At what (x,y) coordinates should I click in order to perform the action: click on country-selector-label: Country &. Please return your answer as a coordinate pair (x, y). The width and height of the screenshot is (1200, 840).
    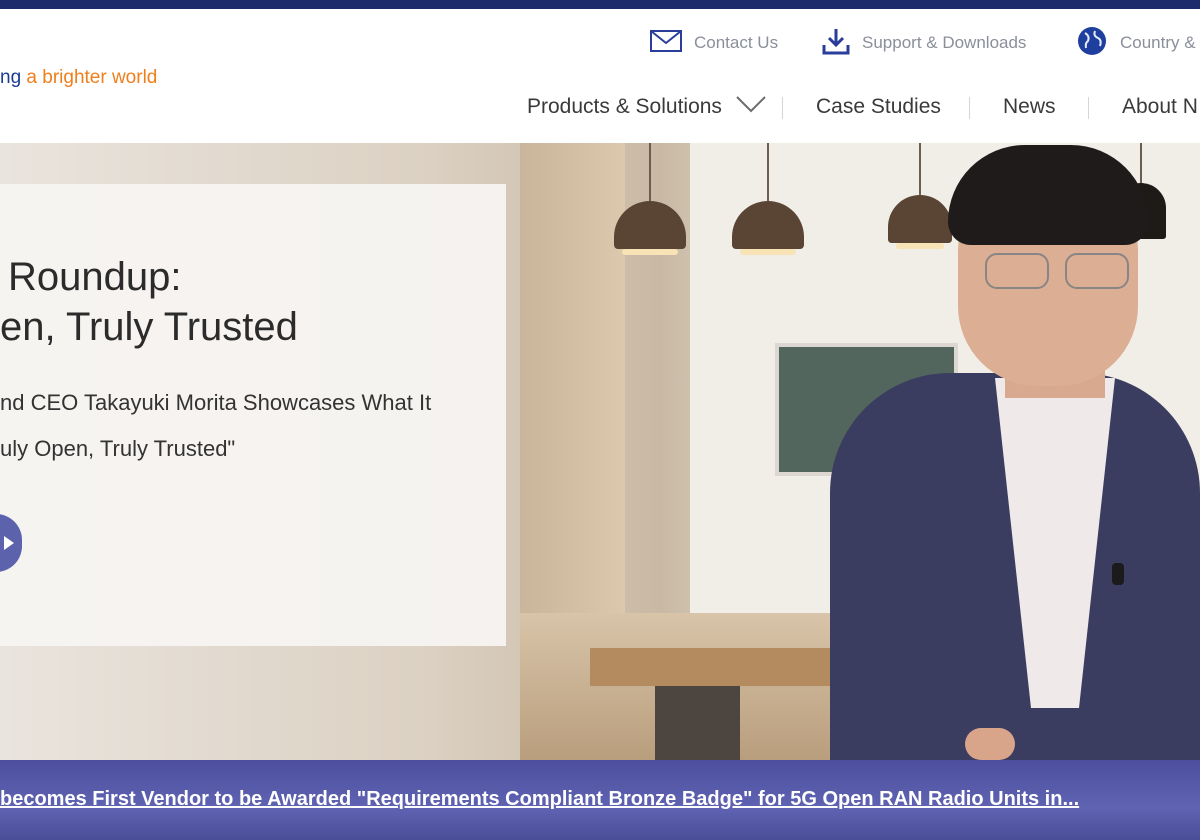
    Looking at the image, I should click on (1158, 42).